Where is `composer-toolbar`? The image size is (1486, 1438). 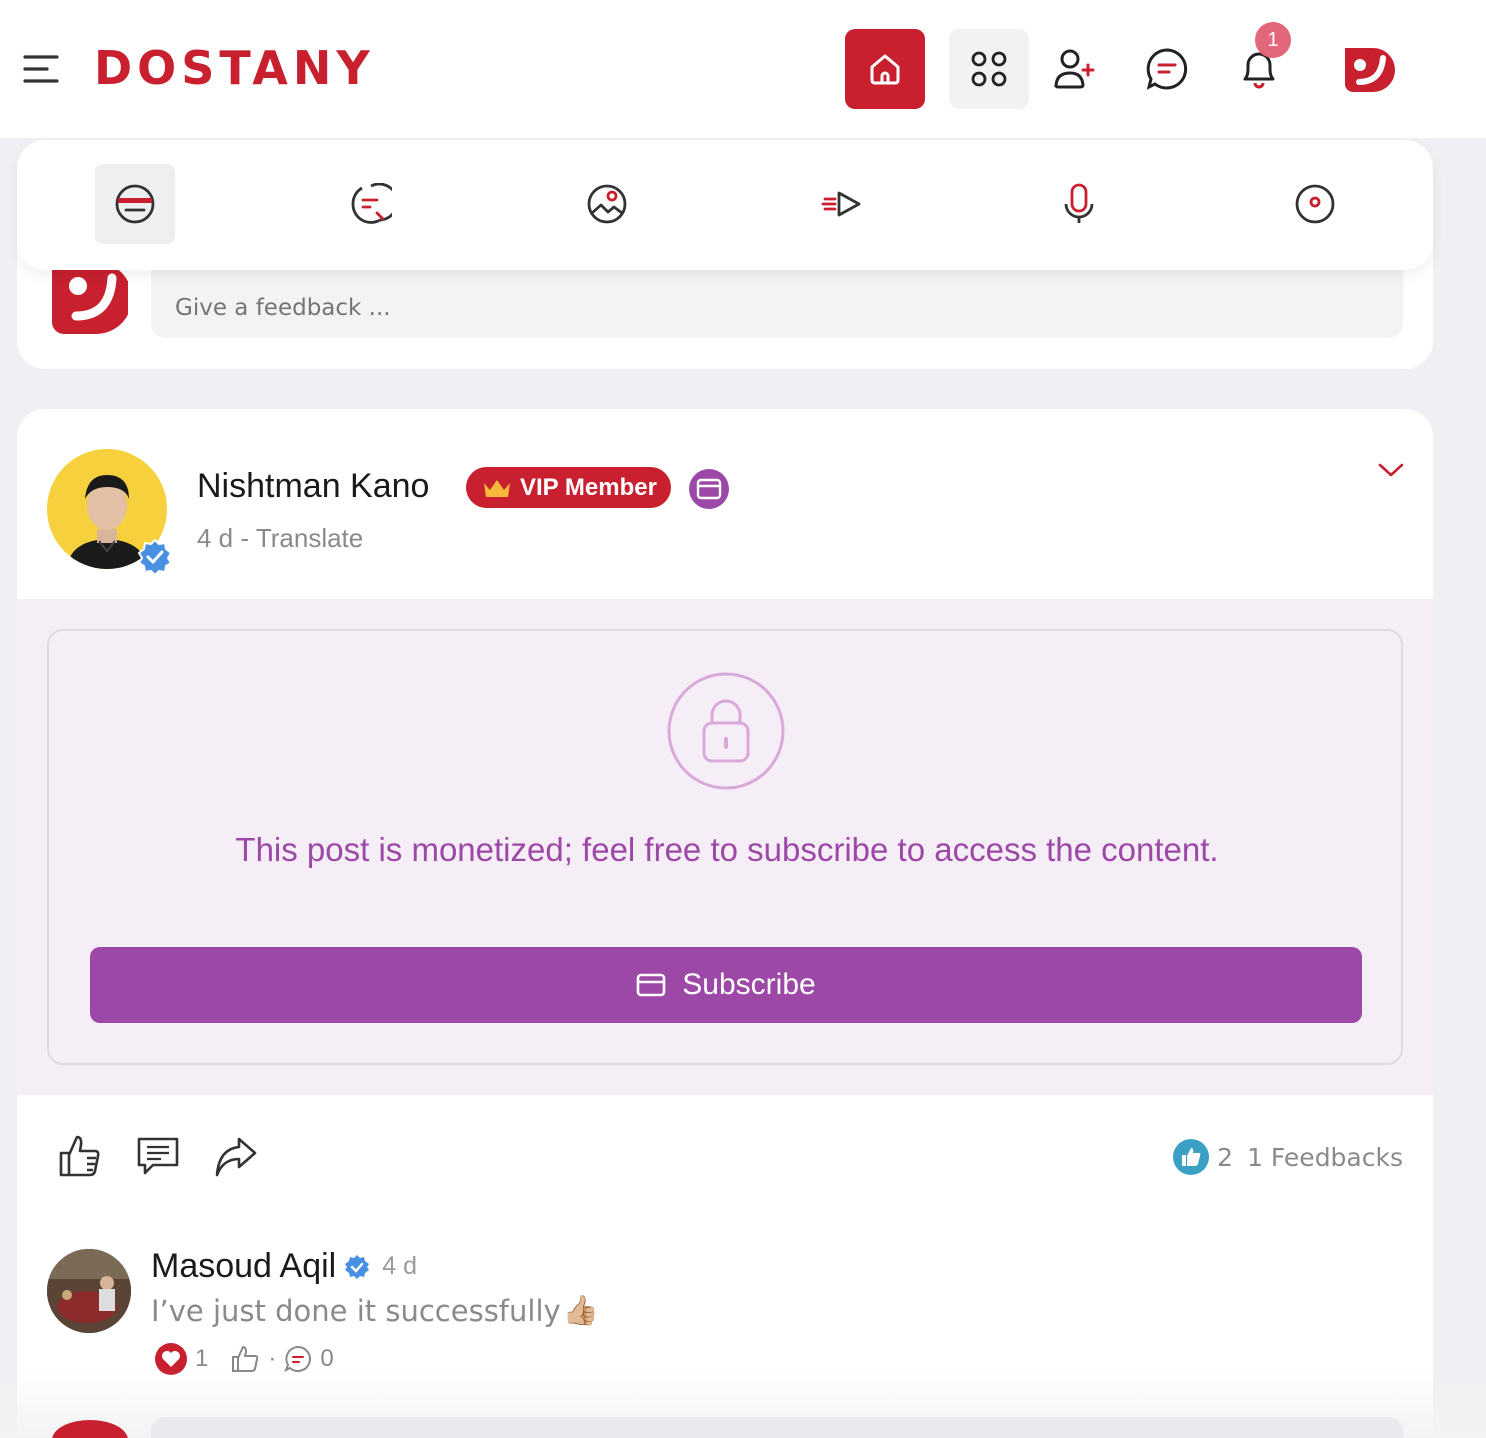 composer-toolbar is located at coordinates (725, 205).